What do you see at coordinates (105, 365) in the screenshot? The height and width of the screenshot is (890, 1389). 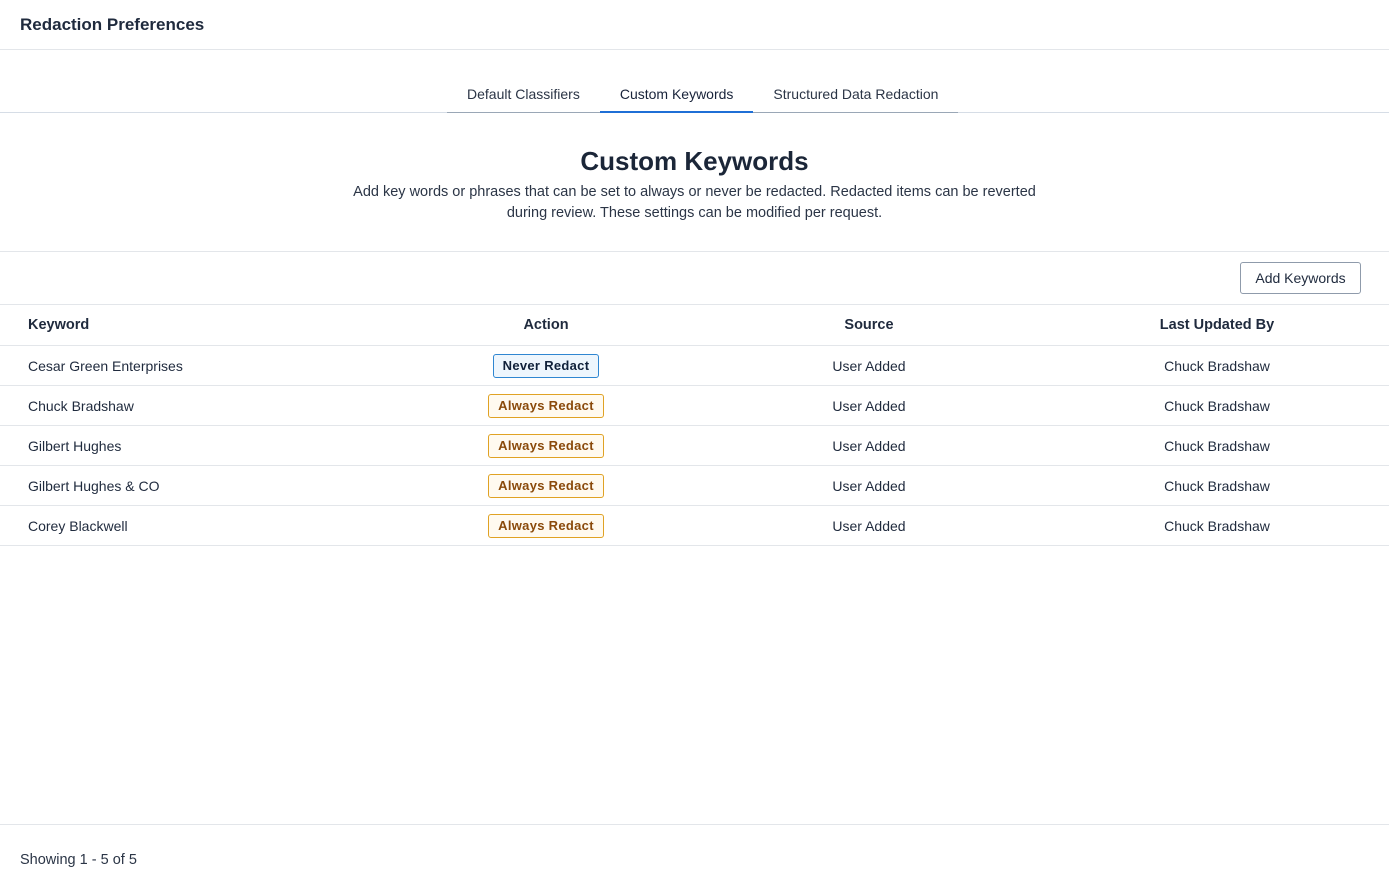 I see `keyword-cell: Cesar Green Enterprises` at bounding box center [105, 365].